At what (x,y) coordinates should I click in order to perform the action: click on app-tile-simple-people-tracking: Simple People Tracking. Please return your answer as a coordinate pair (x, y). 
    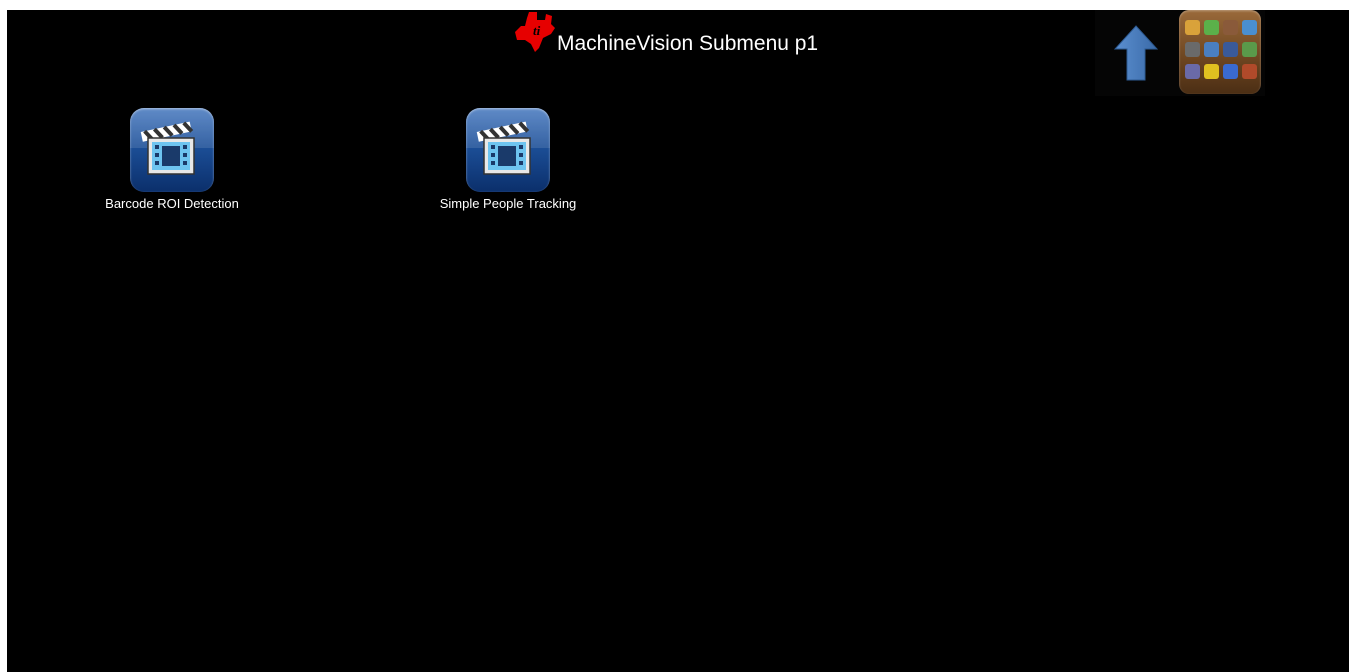
    Looking at the image, I should click on (508, 159).